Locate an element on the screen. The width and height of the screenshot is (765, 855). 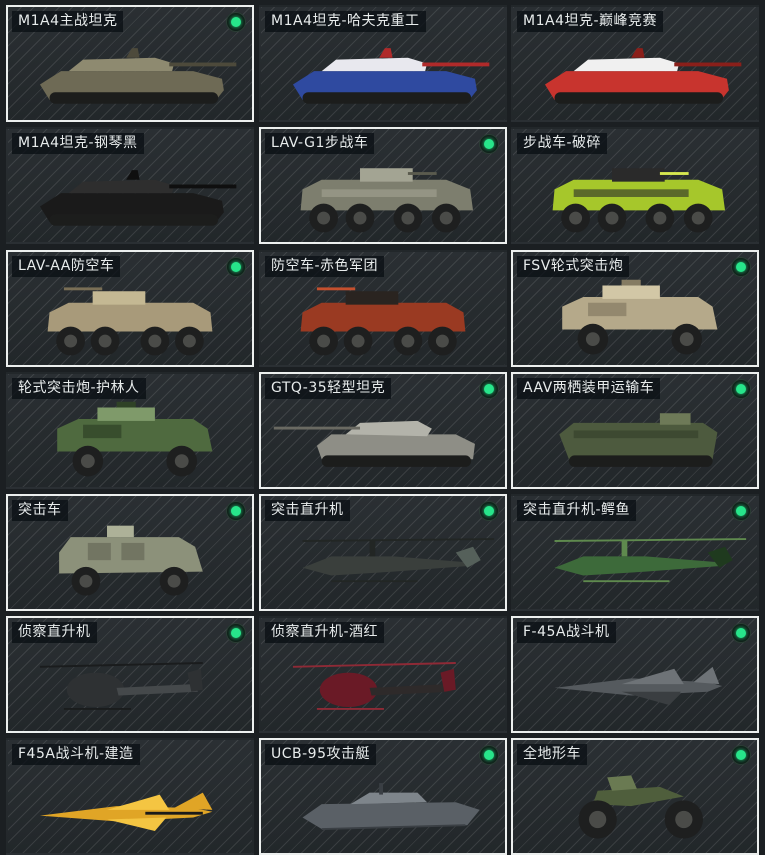
vehicle-card: 突击直升机 is located at coordinates (383, 552).